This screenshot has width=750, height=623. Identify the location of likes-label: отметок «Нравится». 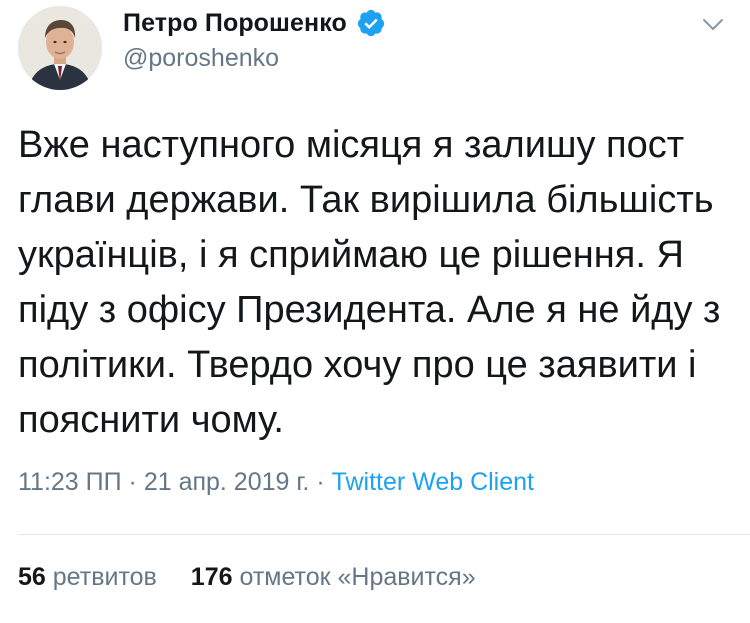
(357, 577).